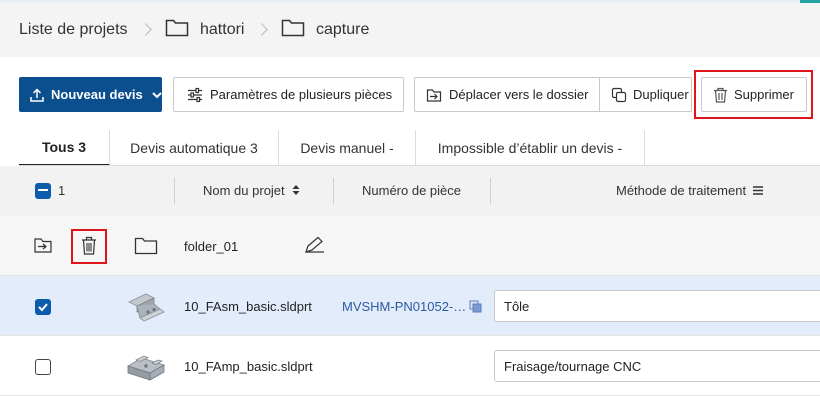  What do you see at coordinates (301, 94) in the screenshot?
I see `multi-part-settings-label: Paramètres de plusieurs pièces` at bounding box center [301, 94].